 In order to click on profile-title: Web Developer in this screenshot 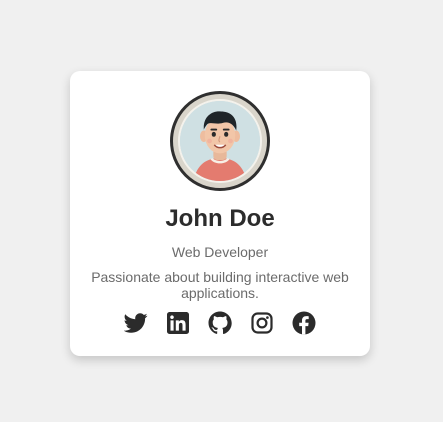, I will do `click(220, 252)`.